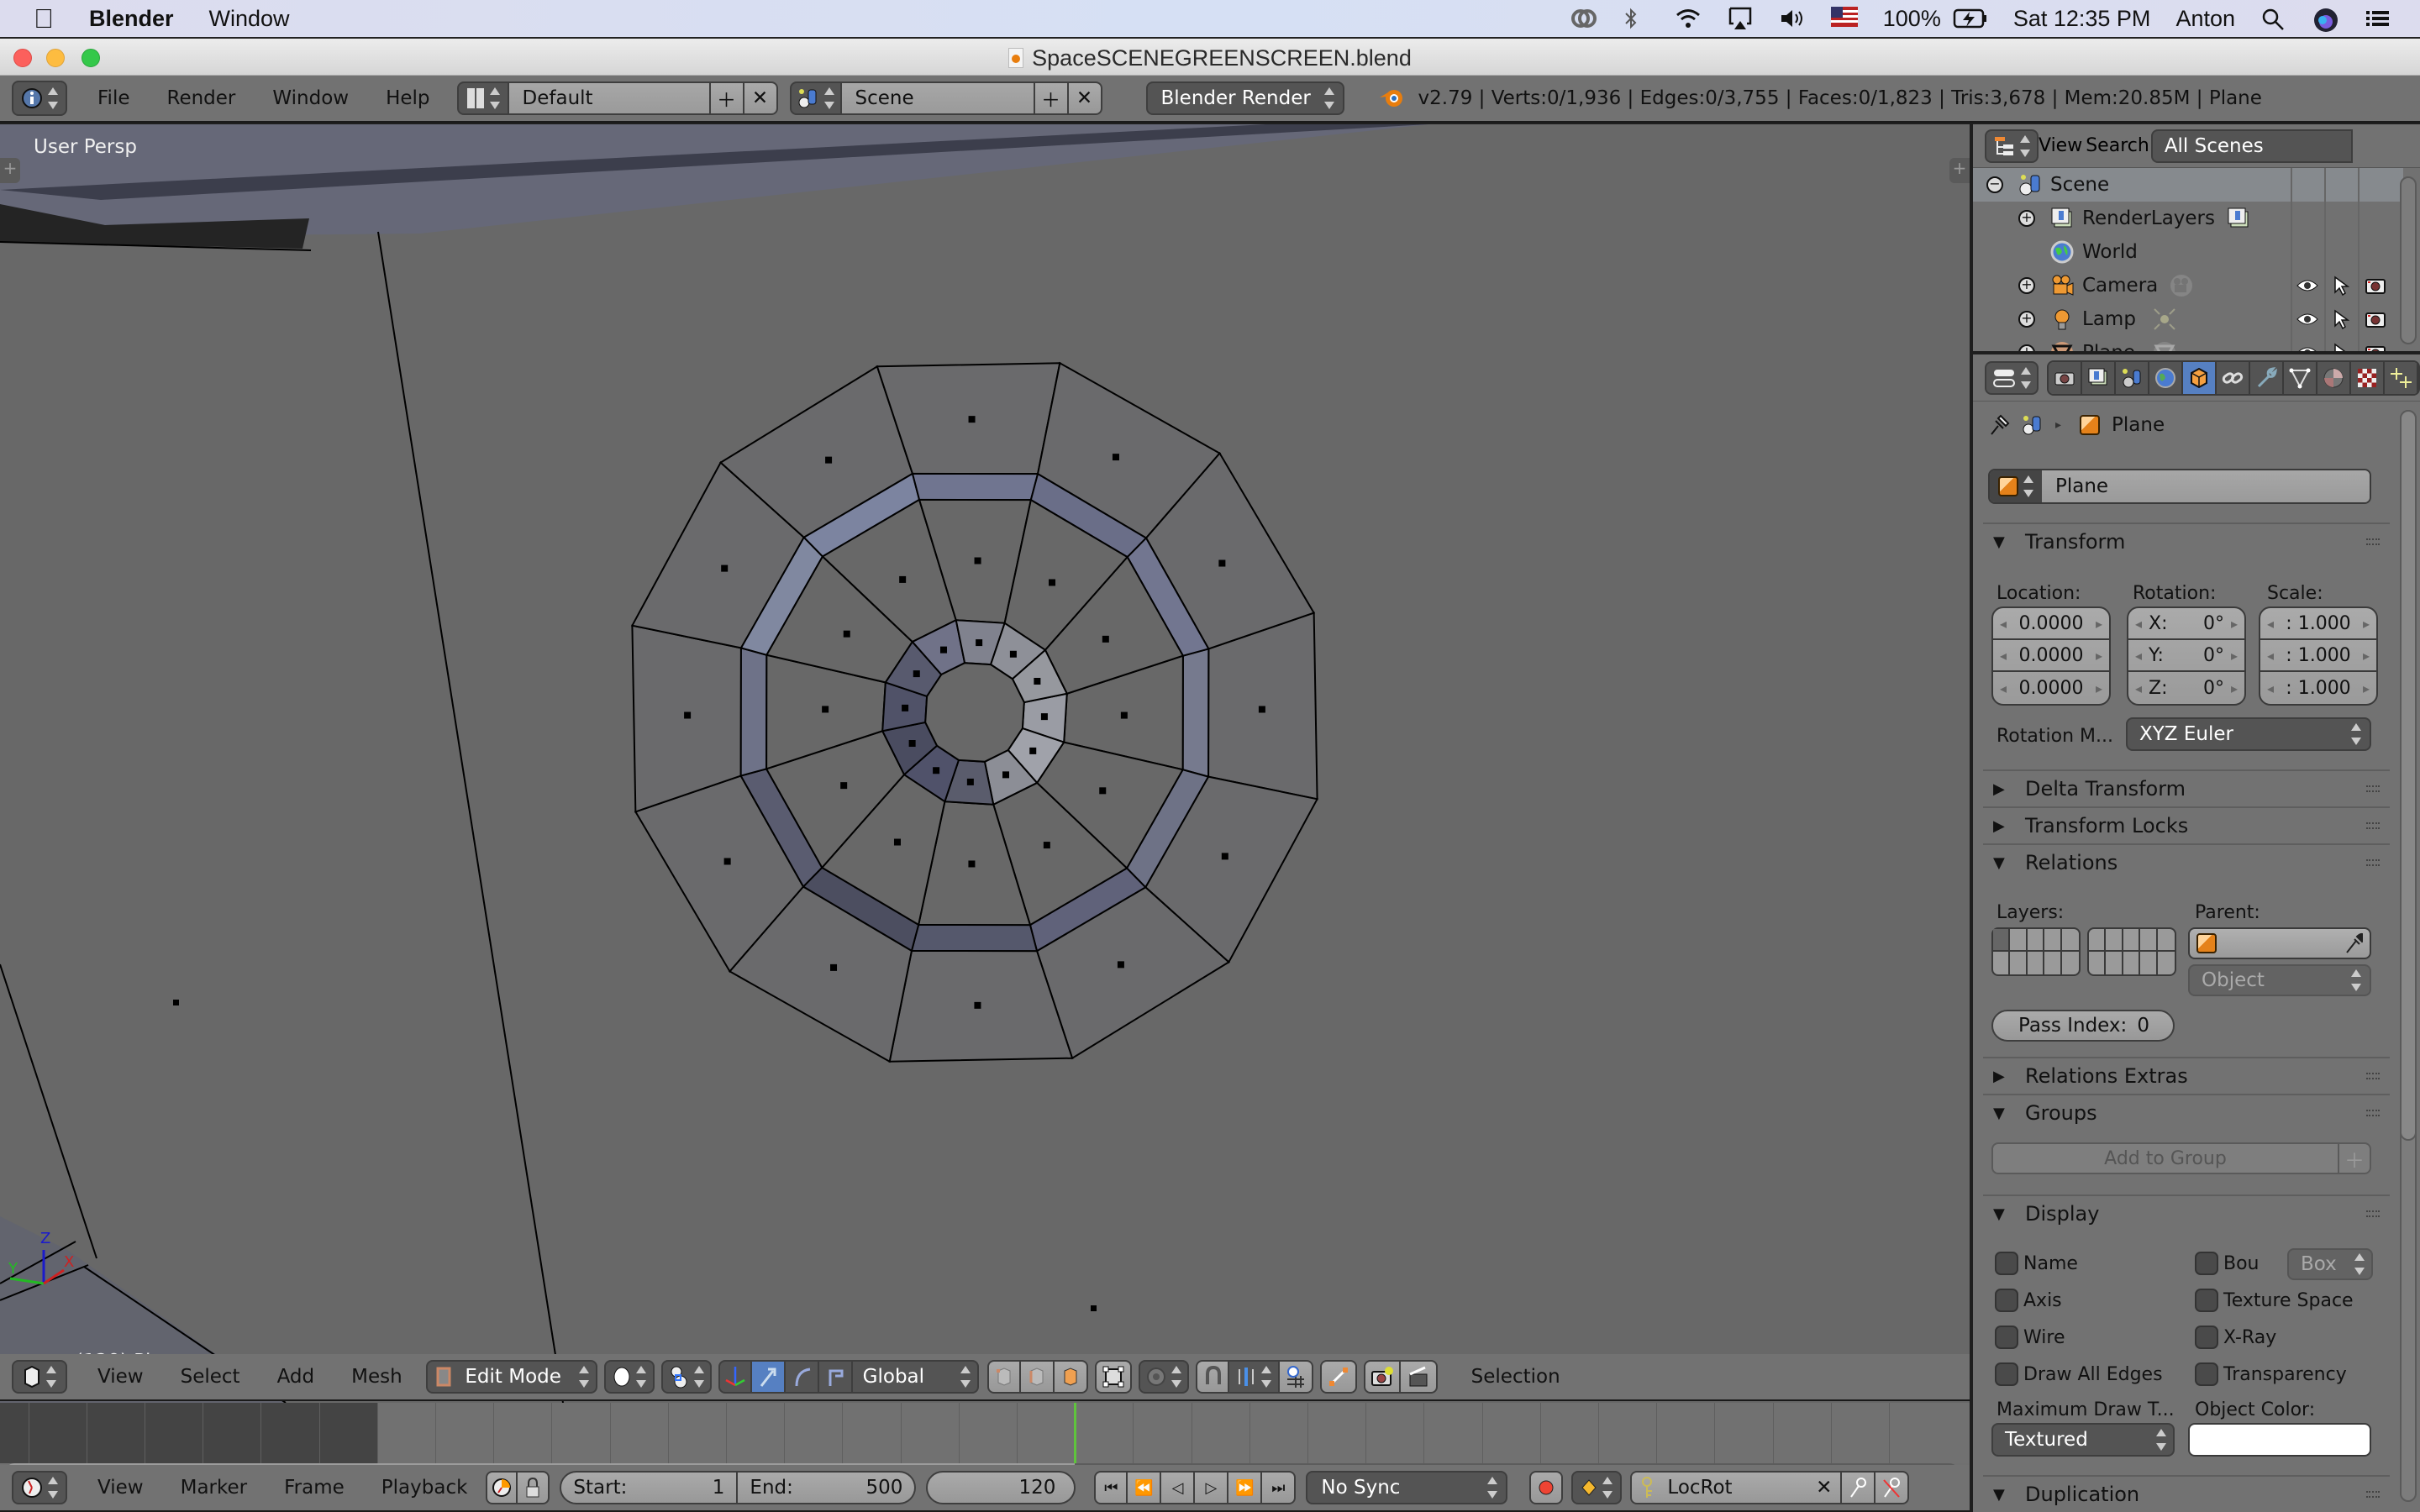  What do you see at coordinates (2186, 1493) in the screenshot?
I see `panel-header-duplication: ▼ Duplication` at bounding box center [2186, 1493].